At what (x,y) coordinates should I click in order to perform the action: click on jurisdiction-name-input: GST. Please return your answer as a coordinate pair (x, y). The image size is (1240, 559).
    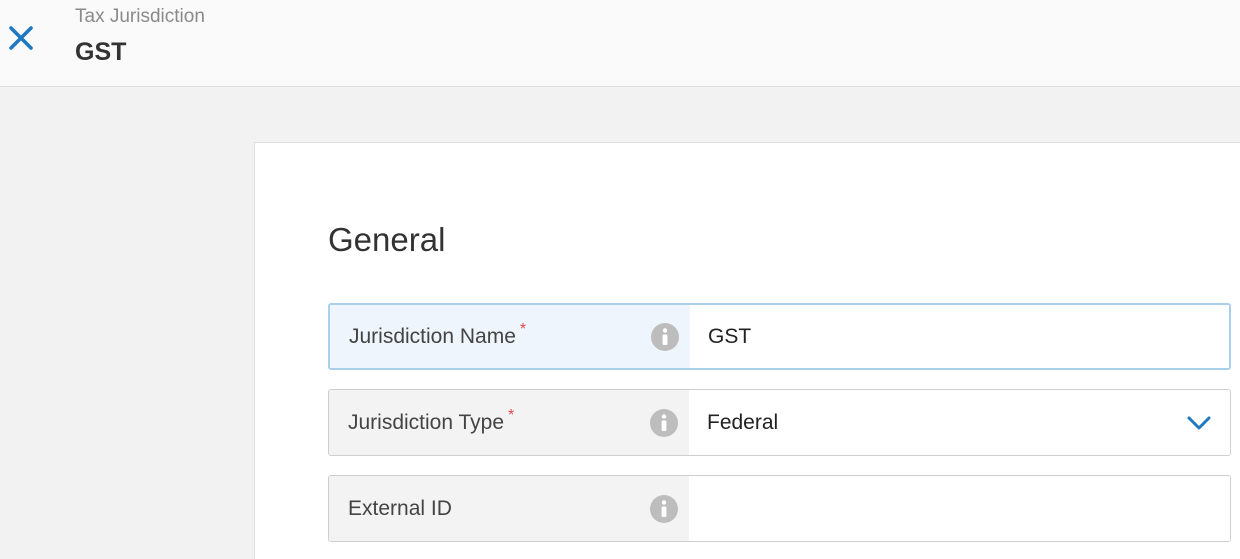
    Looking at the image, I should click on (959, 336).